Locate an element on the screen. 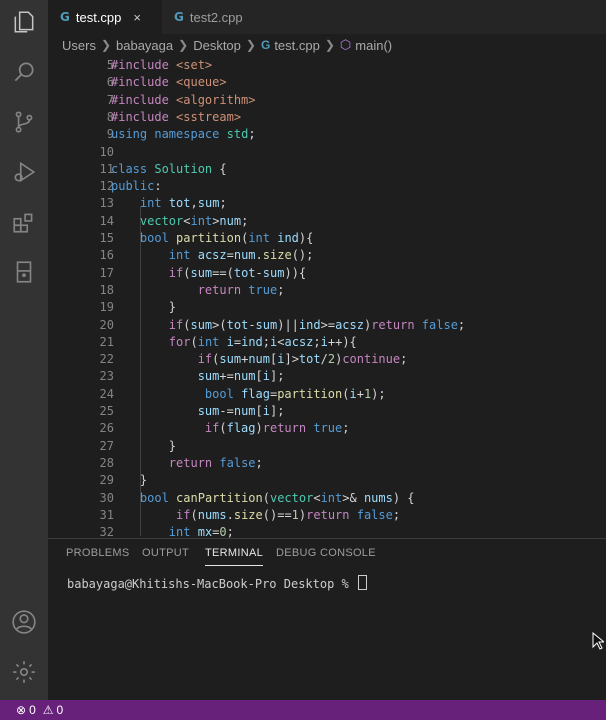  code-text: sum-=num[i]; is located at coordinates (241, 411).